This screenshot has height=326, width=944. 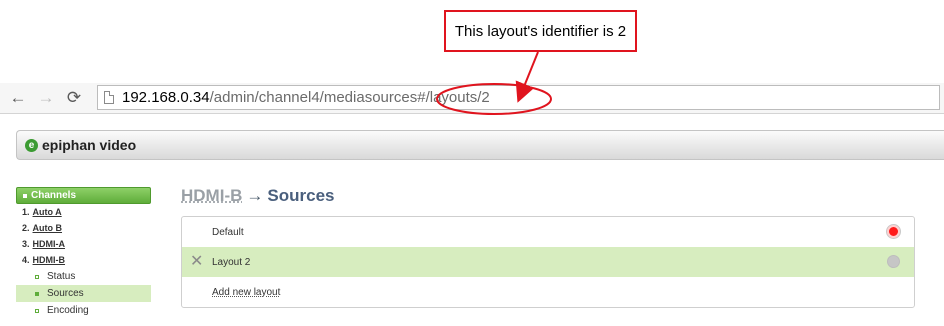 I want to click on url-path-end: /layouts/2, so click(x=457, y=97).